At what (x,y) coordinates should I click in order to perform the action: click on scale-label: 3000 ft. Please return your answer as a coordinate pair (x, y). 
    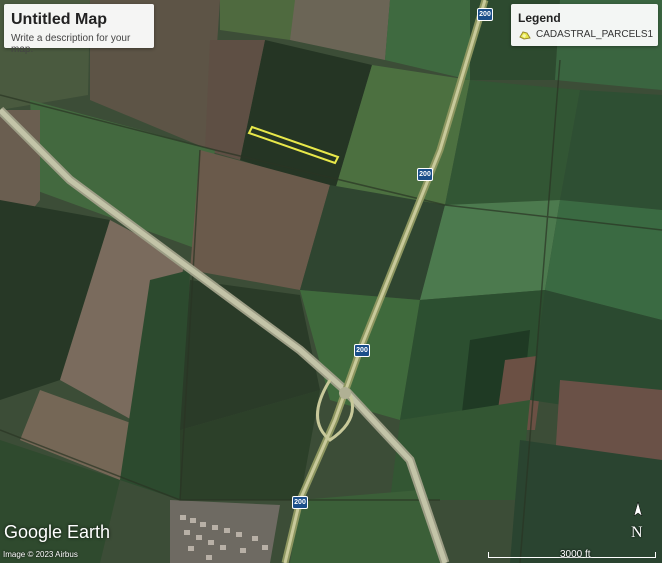
    Looking at the image, I should click on (575, 554).